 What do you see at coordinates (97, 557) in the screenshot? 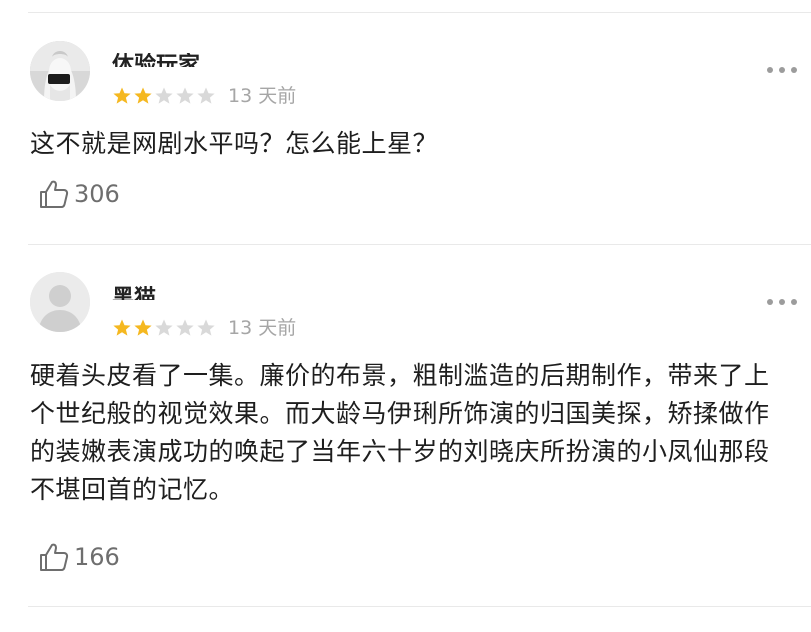
I see `like-count: 166` at bounding box center [97, 557].